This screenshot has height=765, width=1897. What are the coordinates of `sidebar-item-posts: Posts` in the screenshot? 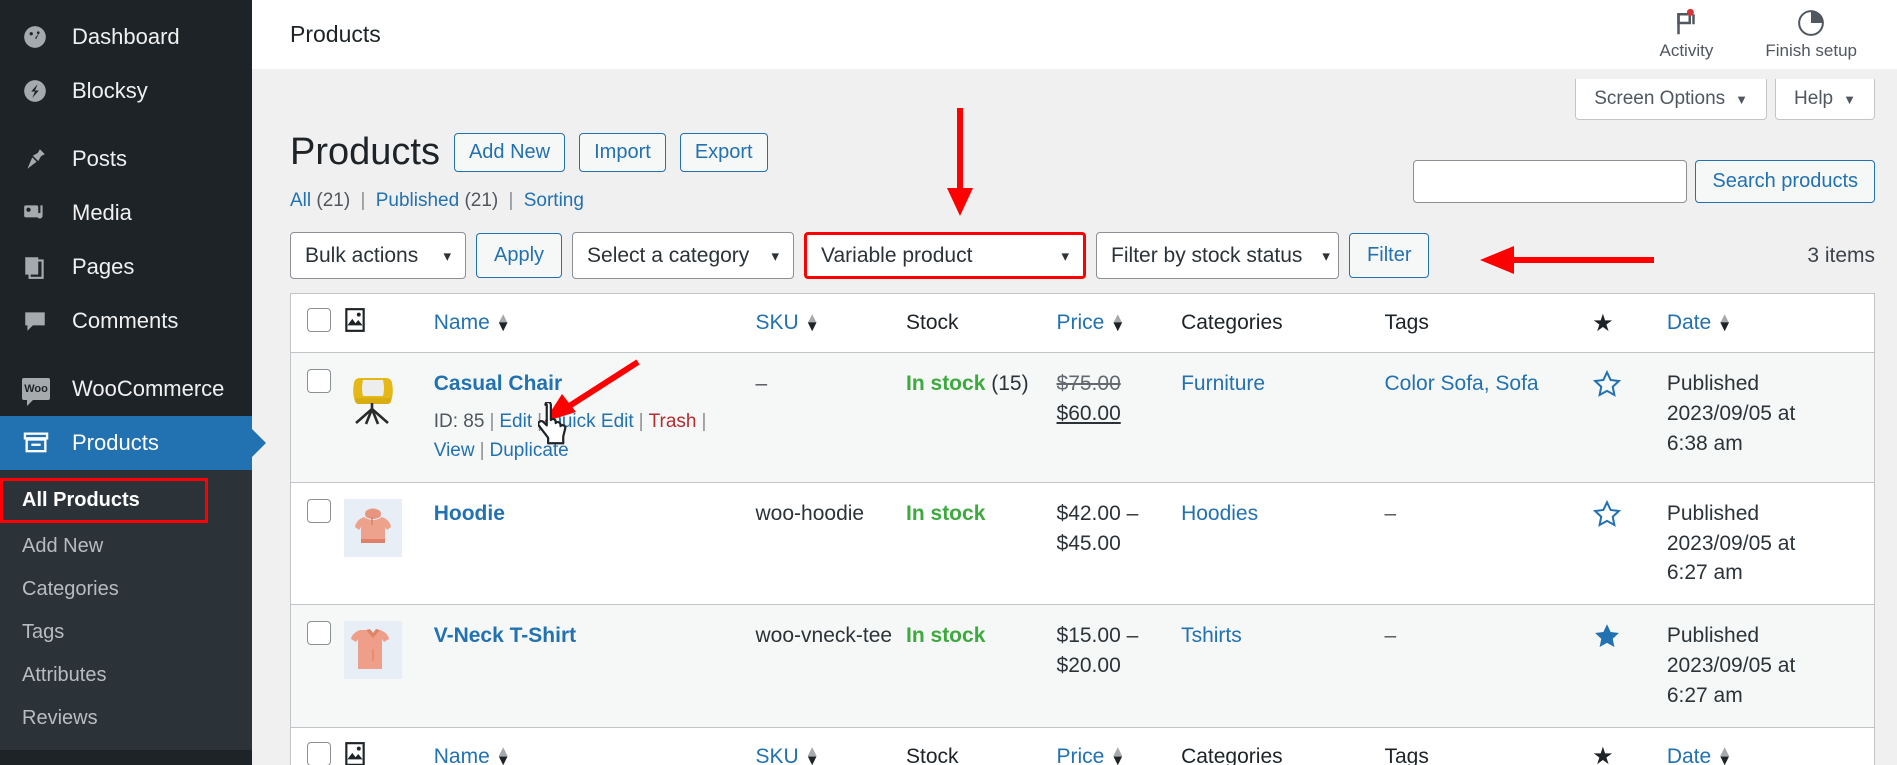 It's located at (126, 159).